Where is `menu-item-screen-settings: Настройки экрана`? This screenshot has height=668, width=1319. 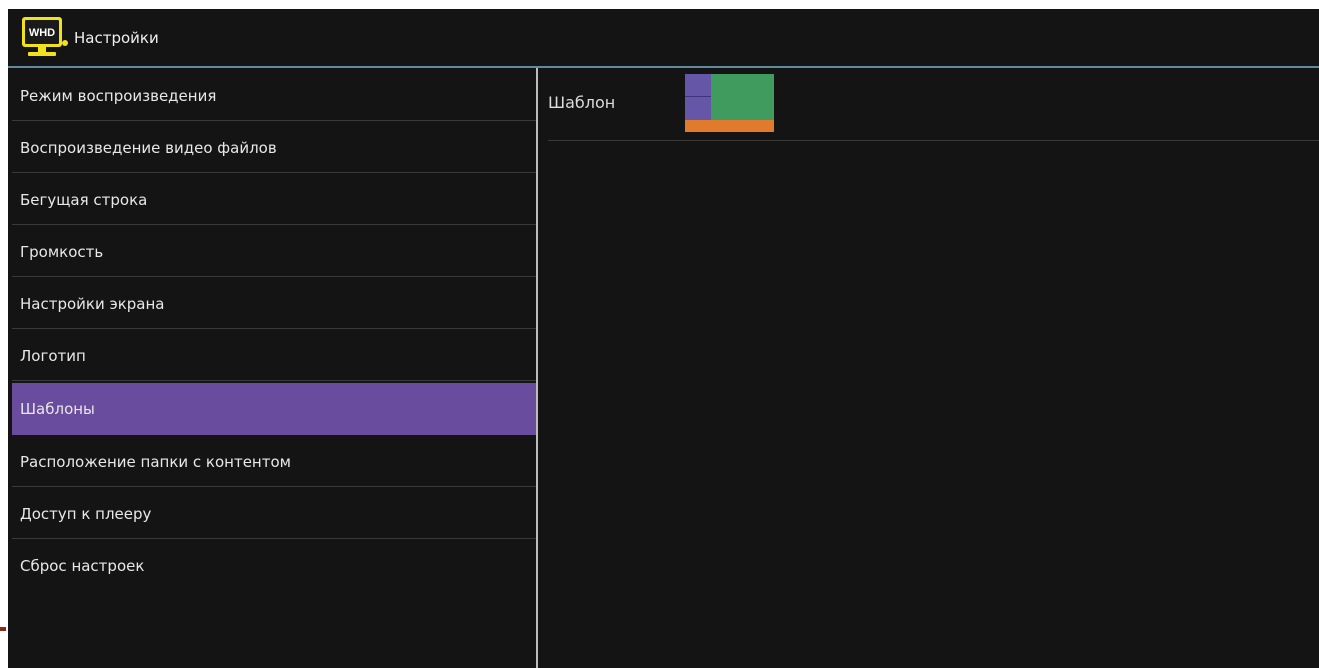
menu-item-screen-settings: Настройки экрана is located at coordinates (274, 304).